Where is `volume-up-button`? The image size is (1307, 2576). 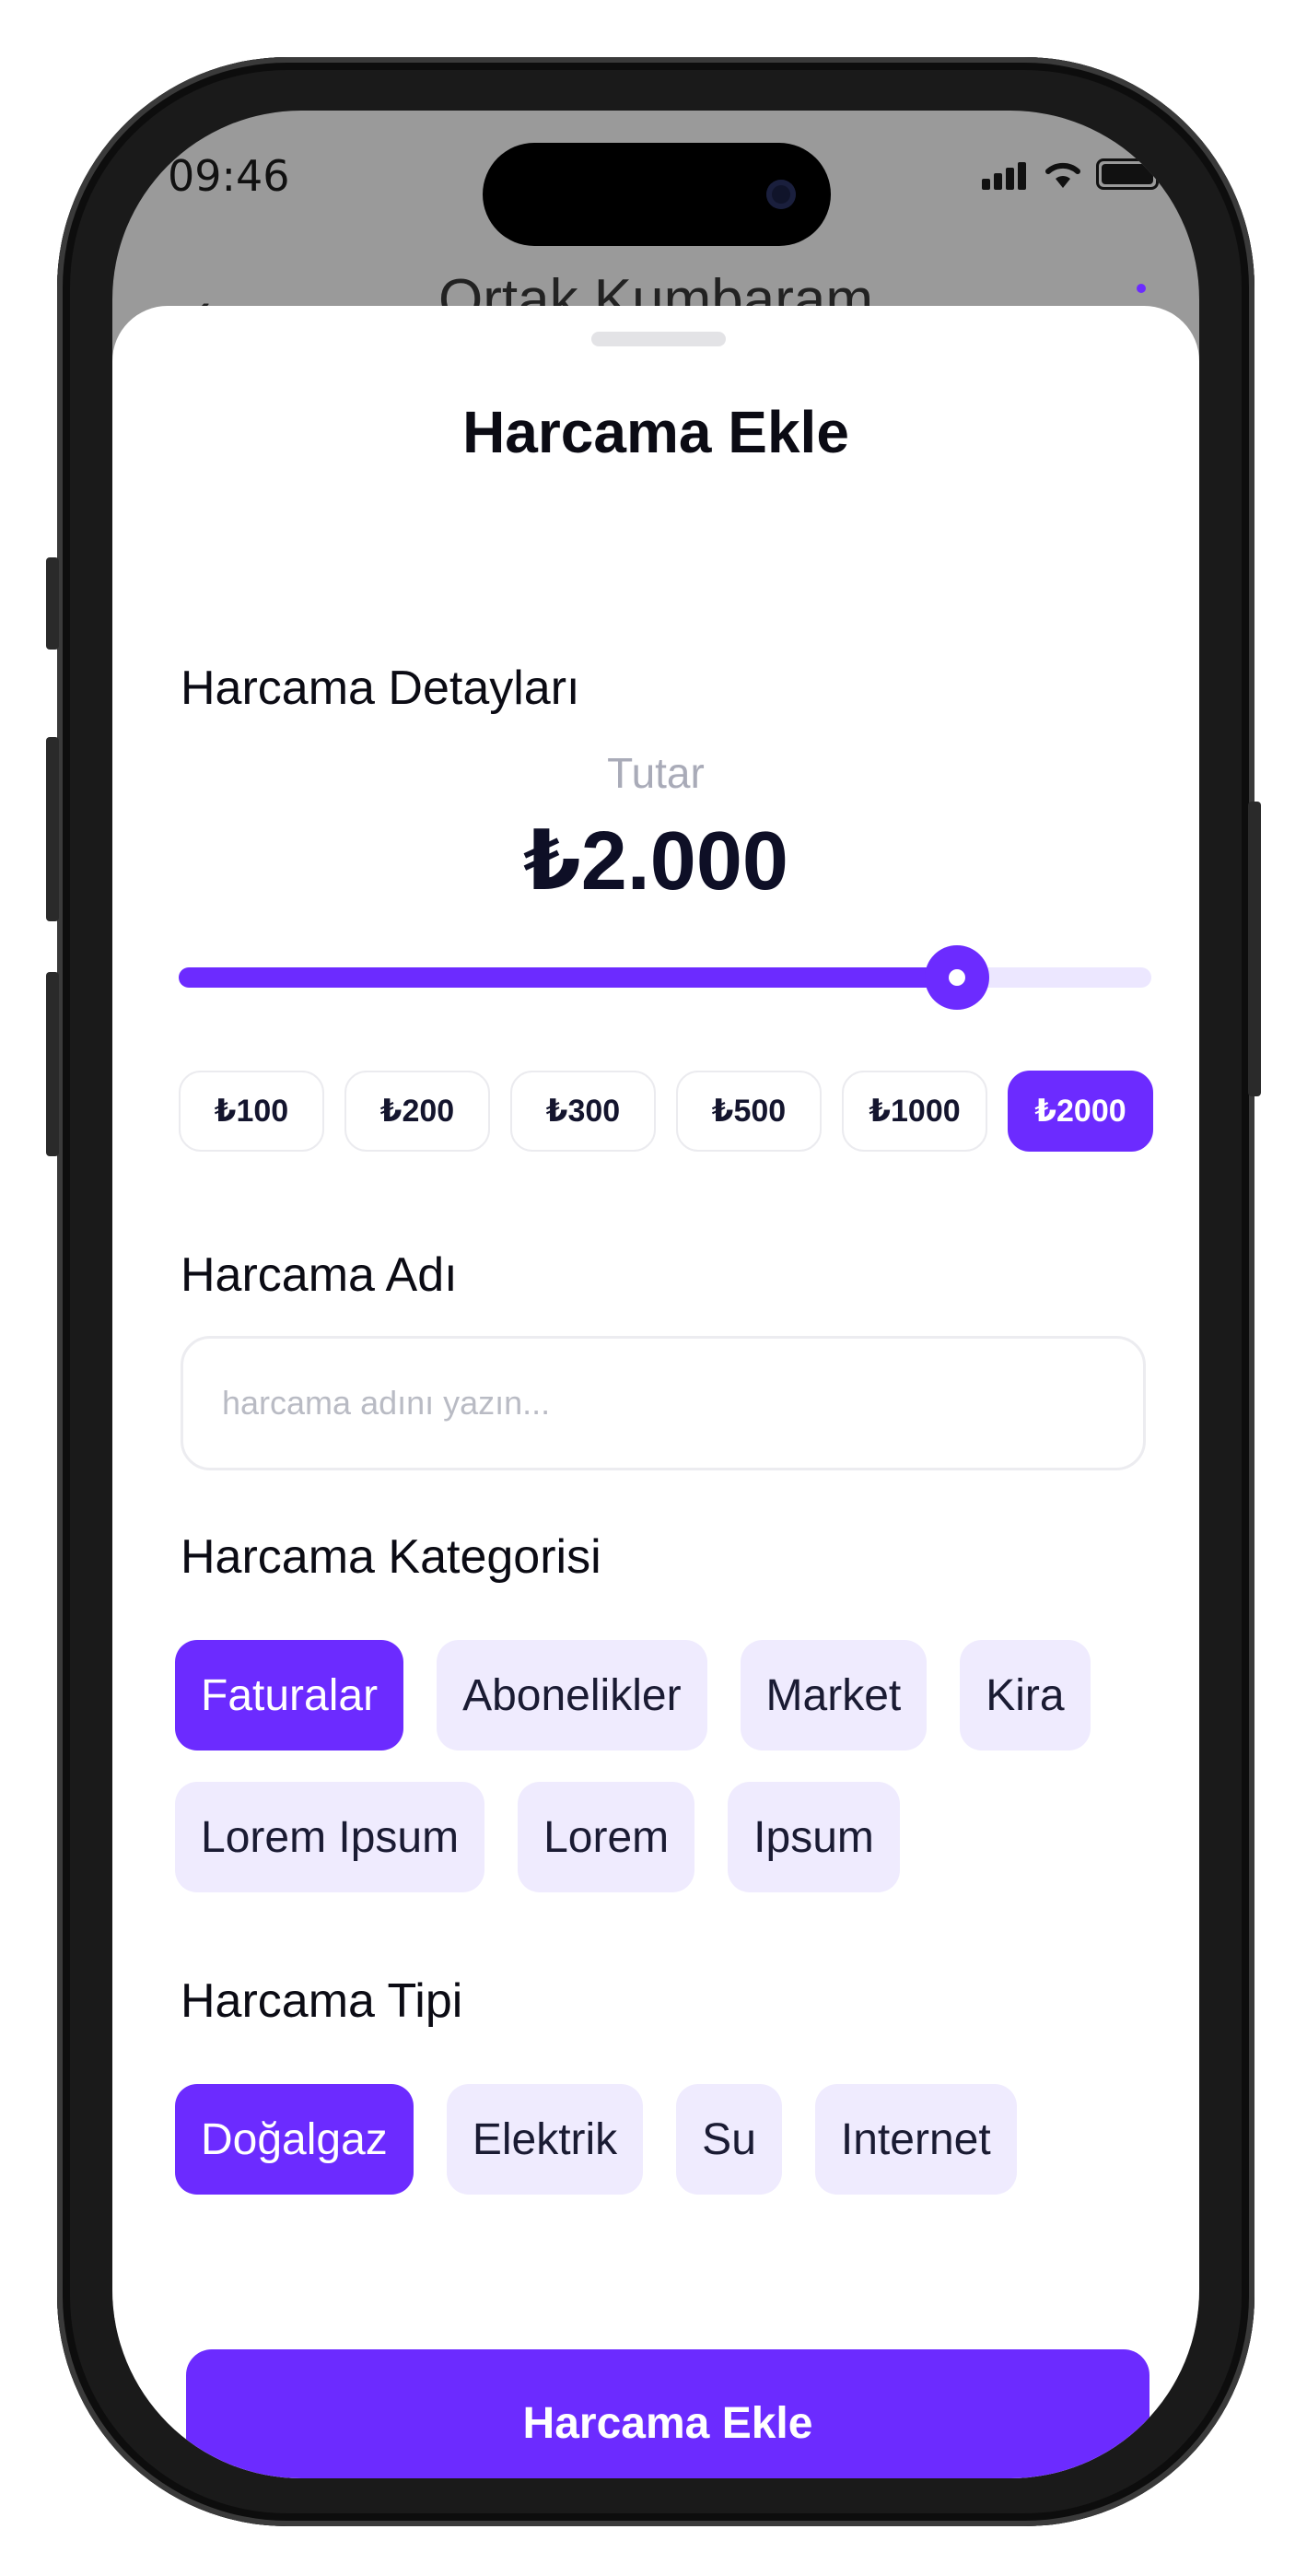 volume-up-button is located at coordinates (53, 829).